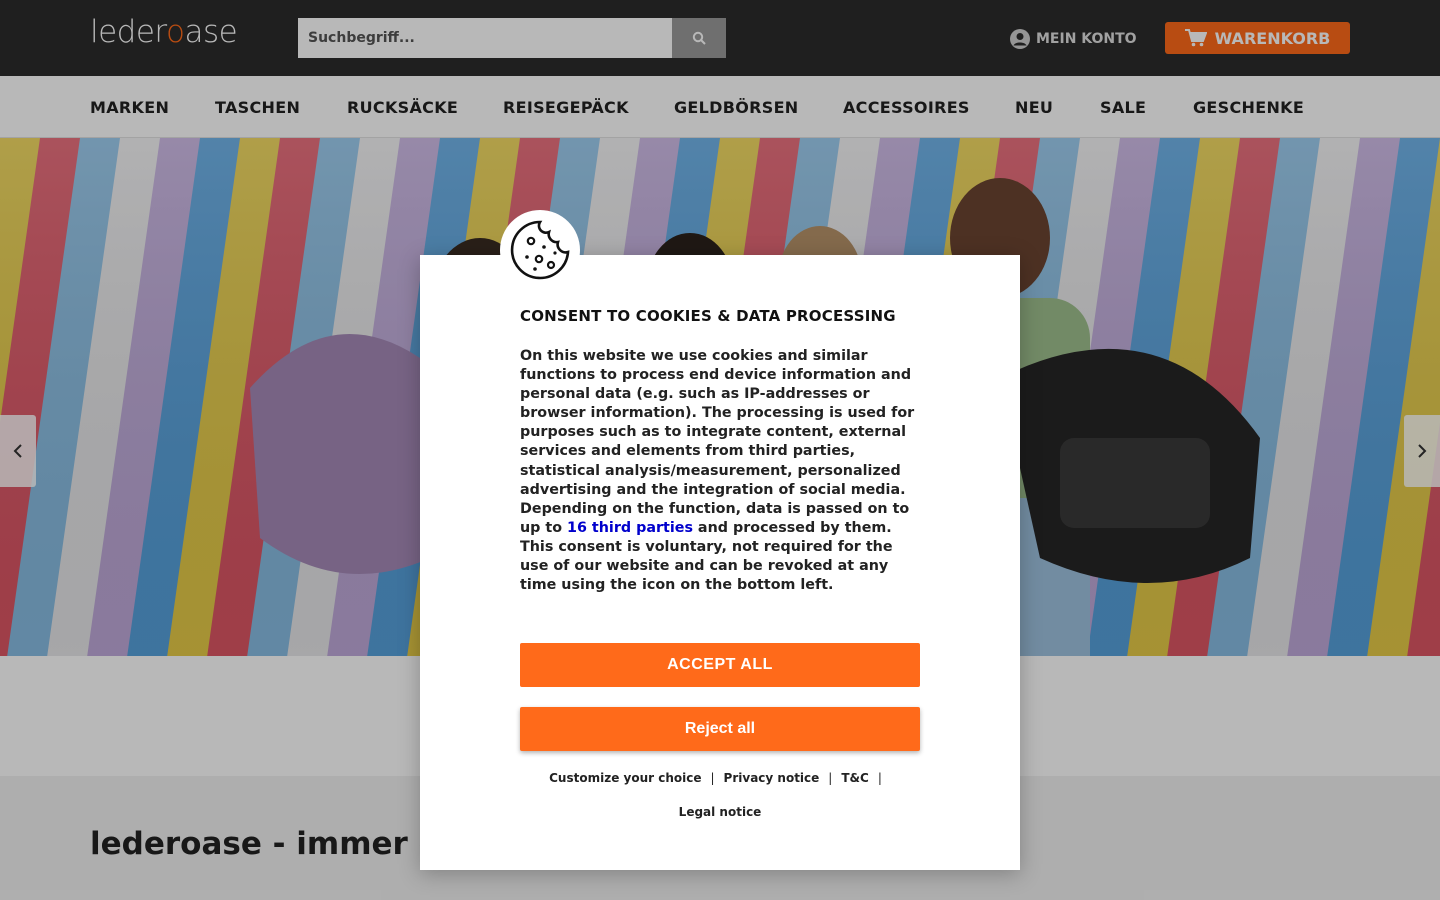 The image size is (1440, 900). I want to click on accept-all-button: ACCEPT ALL, so click(720, 665).